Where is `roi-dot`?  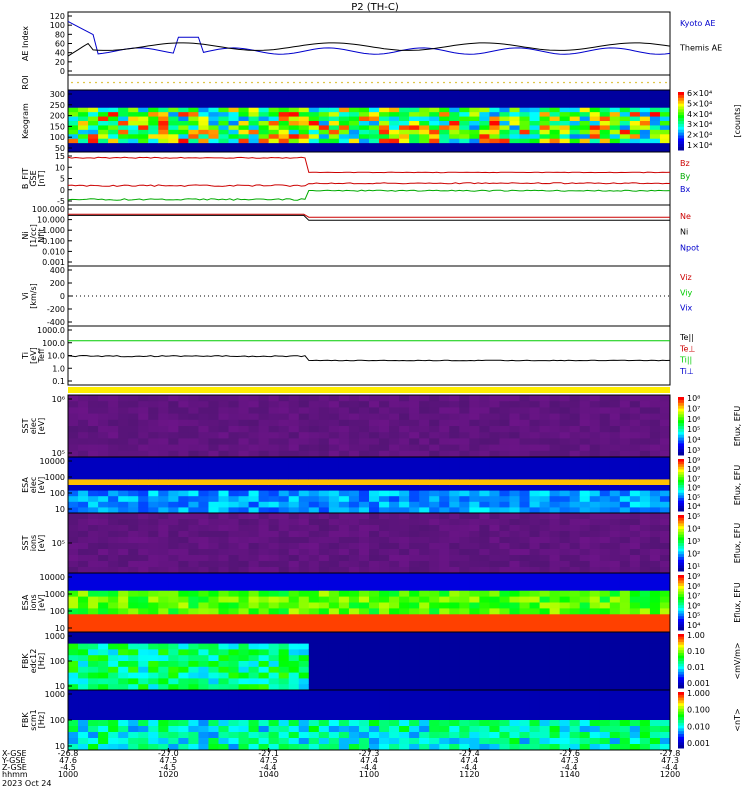
roi-dot is located at coordinates (576, 82).